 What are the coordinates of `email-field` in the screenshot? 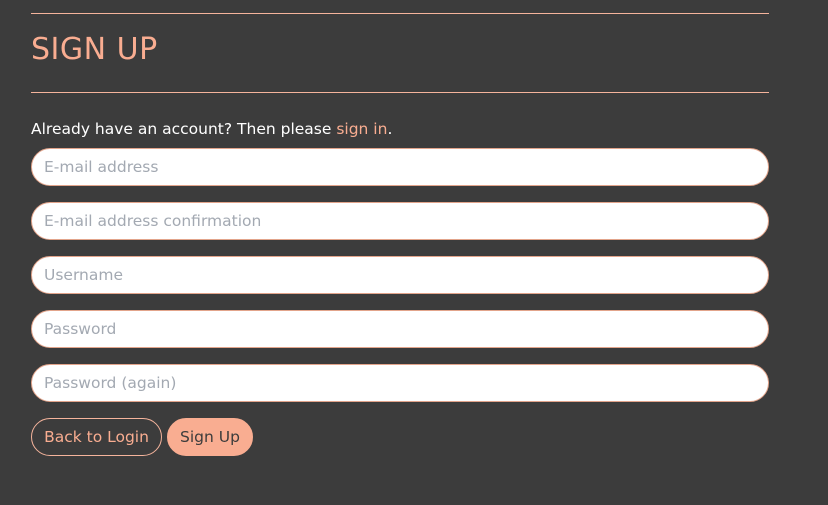 It's located at (400, 167).